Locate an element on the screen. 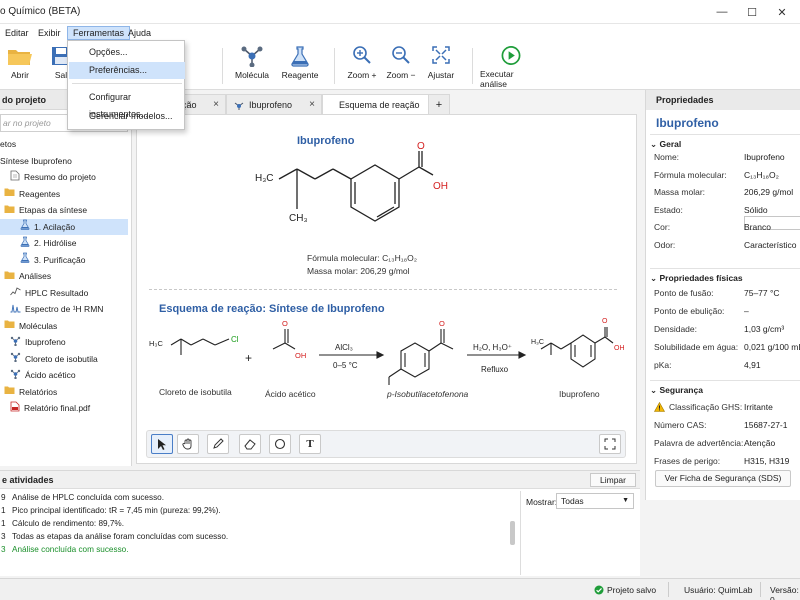  formula-value: C₁₃H₁₈O₂ is located at coordinates (400, 258).